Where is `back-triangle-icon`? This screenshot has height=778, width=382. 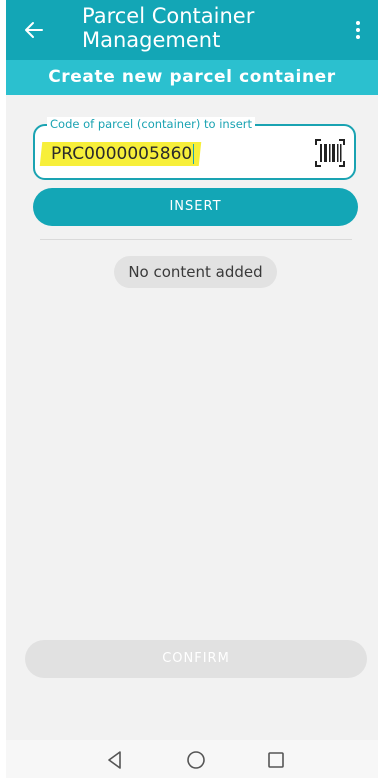
back-triangle-icon is located at coordinates (114, 760).